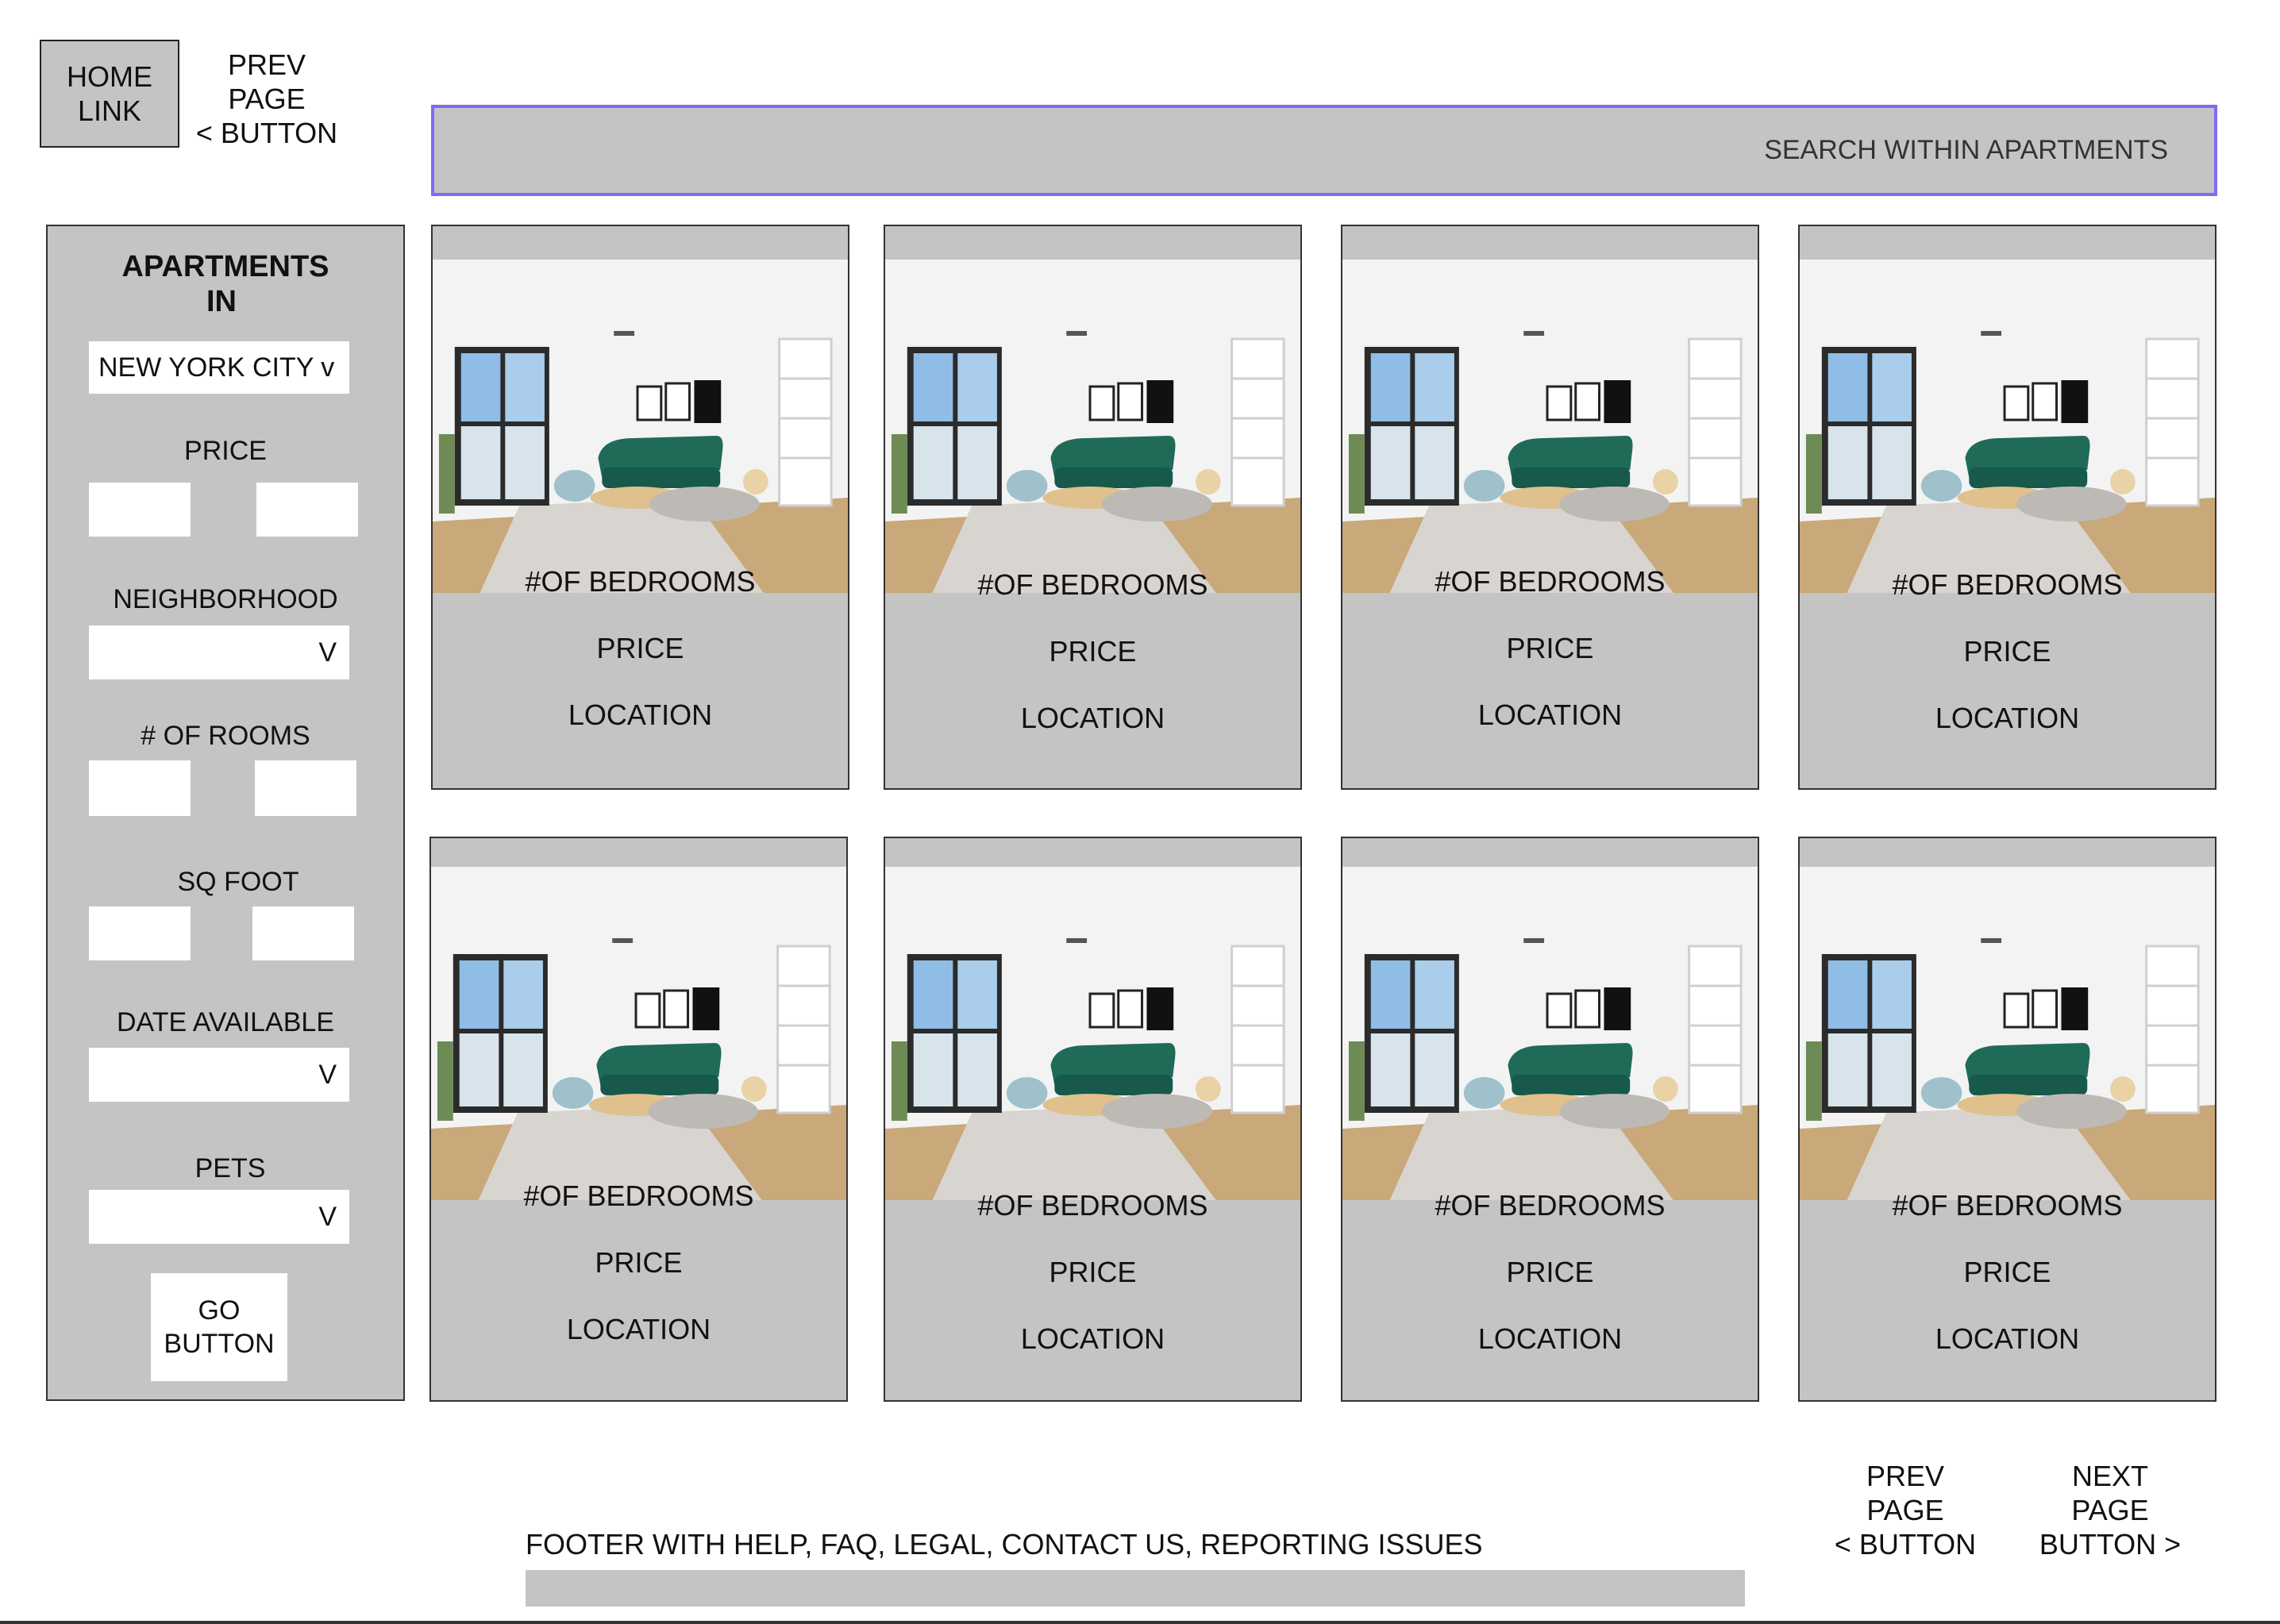 This screenshot has height=1624, width=2280. What do you see at coordinates (1301, 150) in the screenshot?
I see `search-input` at bounding box center [1301, 150].